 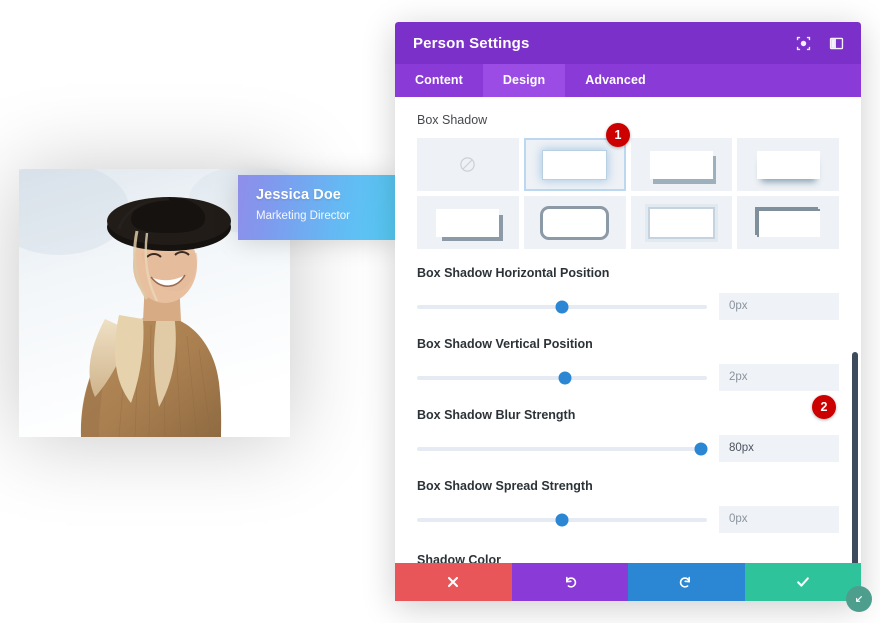 What do you see at coordinates (505, 344) in the screenshot?
I see `slider-label-vertical: Box Shadow Vertical Position` at bounding box center [505, 344].